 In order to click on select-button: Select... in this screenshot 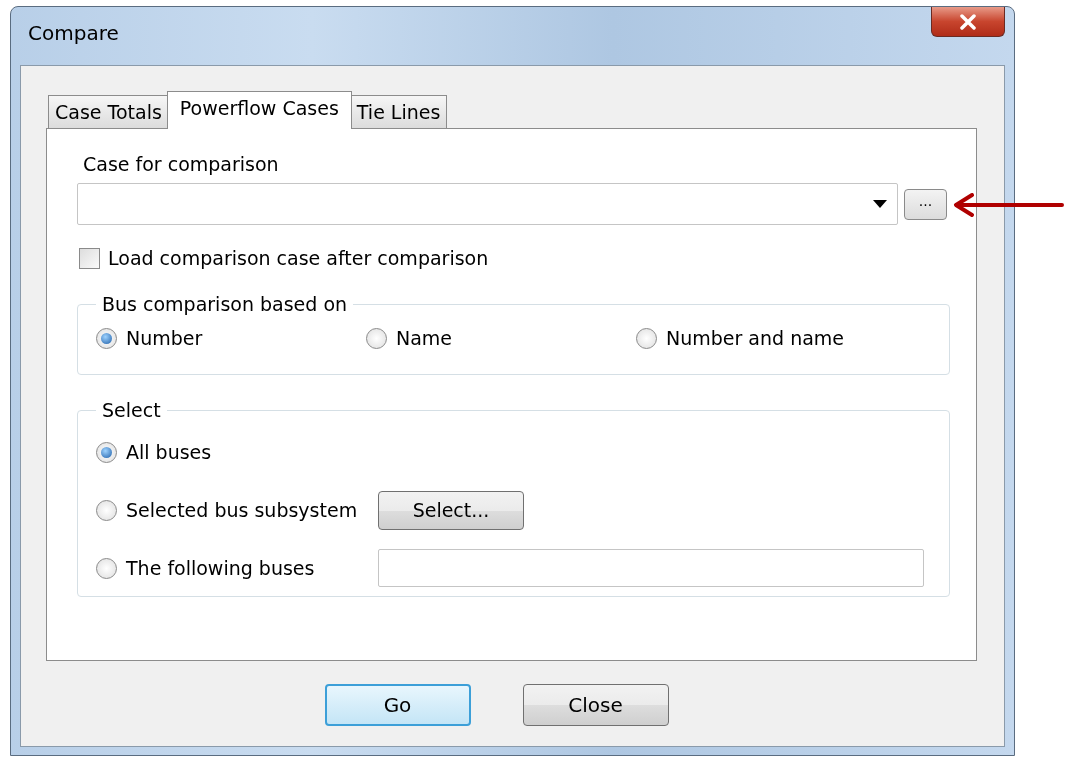, I will do `click(451, 510)`.